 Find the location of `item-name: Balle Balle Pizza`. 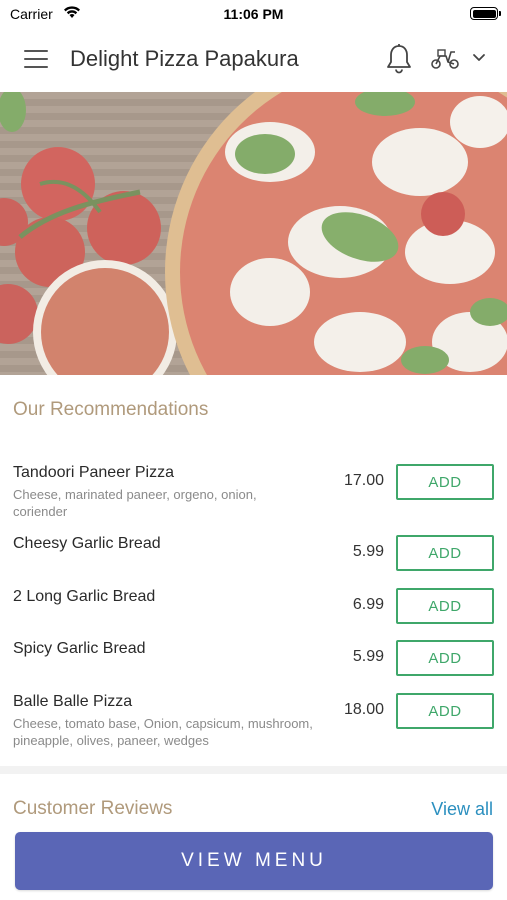

item-name: Balle Balle Pizza is located at coordinates (73, 701).